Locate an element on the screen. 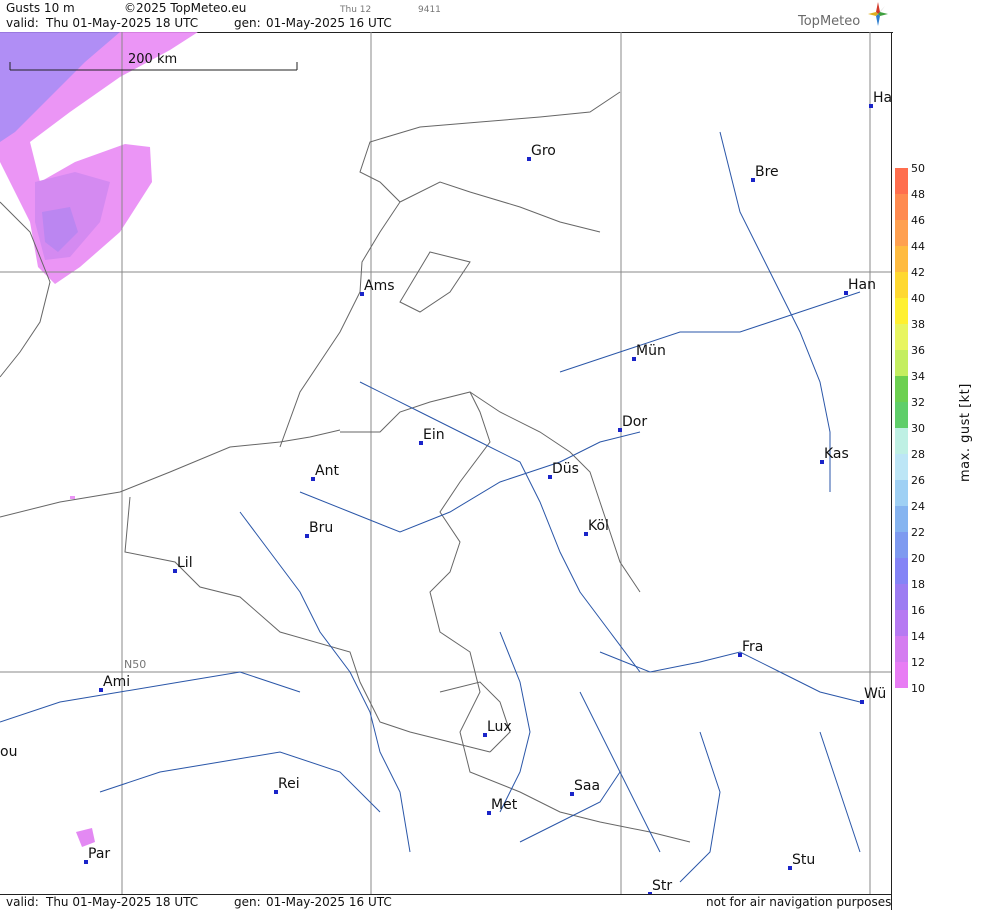 This screenshot has width=983, height=910. legend-tick-label: 34 is located at coordinates (918, 376).